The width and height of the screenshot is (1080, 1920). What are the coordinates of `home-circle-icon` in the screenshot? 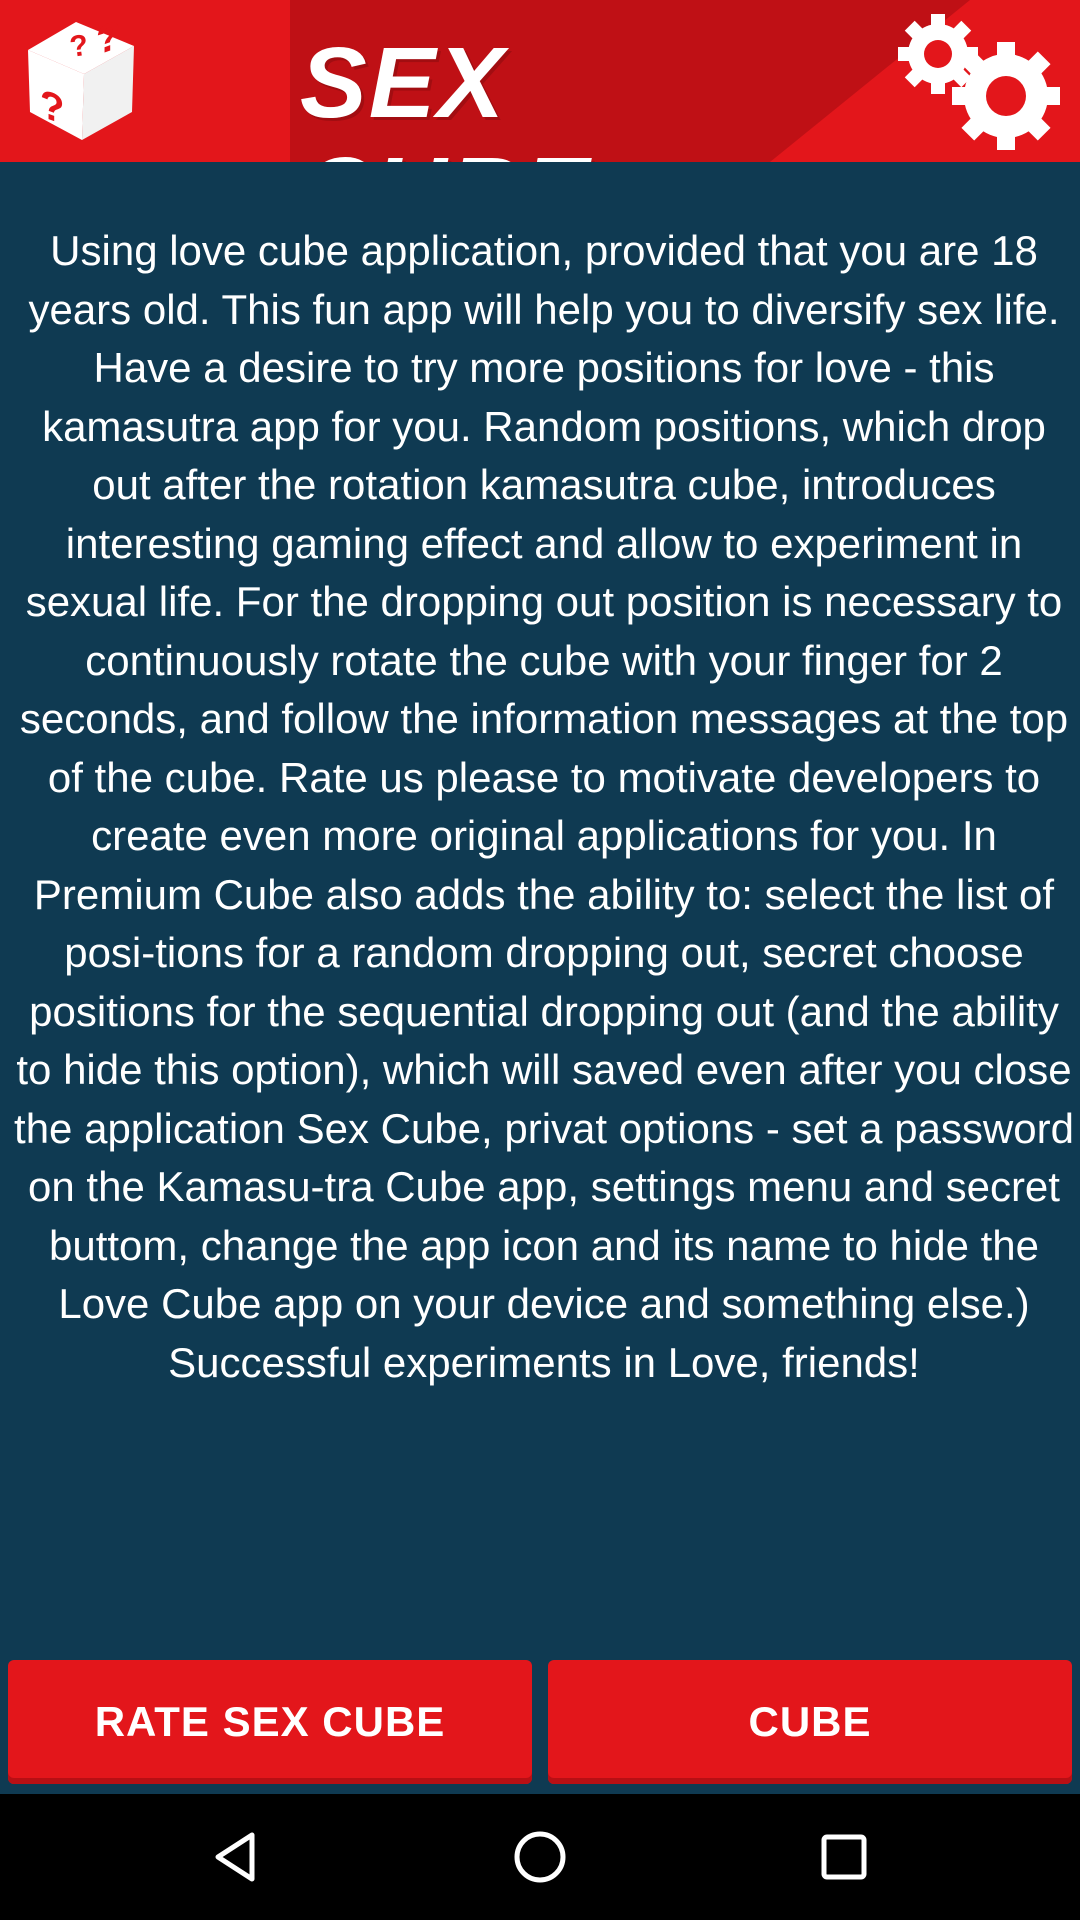 It's located at (540, 1857).